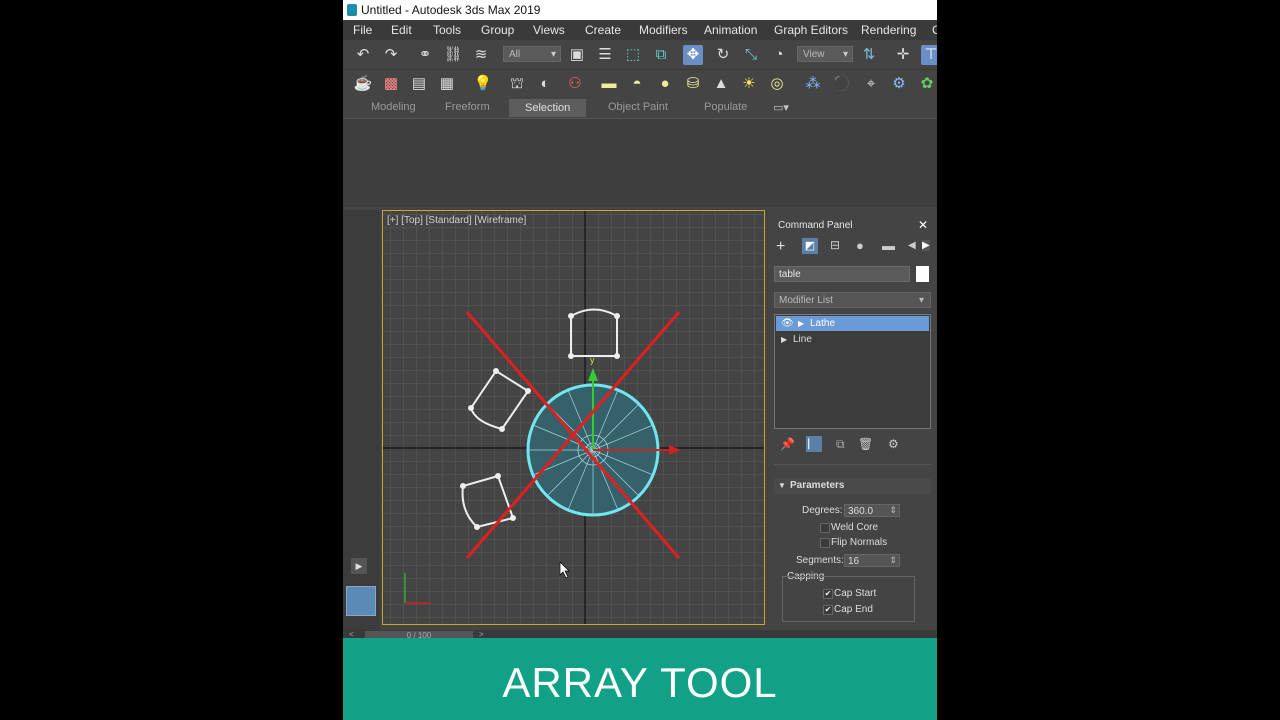 The image size is (1280, 720). I want to click on render-camera-icon: ⚇, so click(575, 84).